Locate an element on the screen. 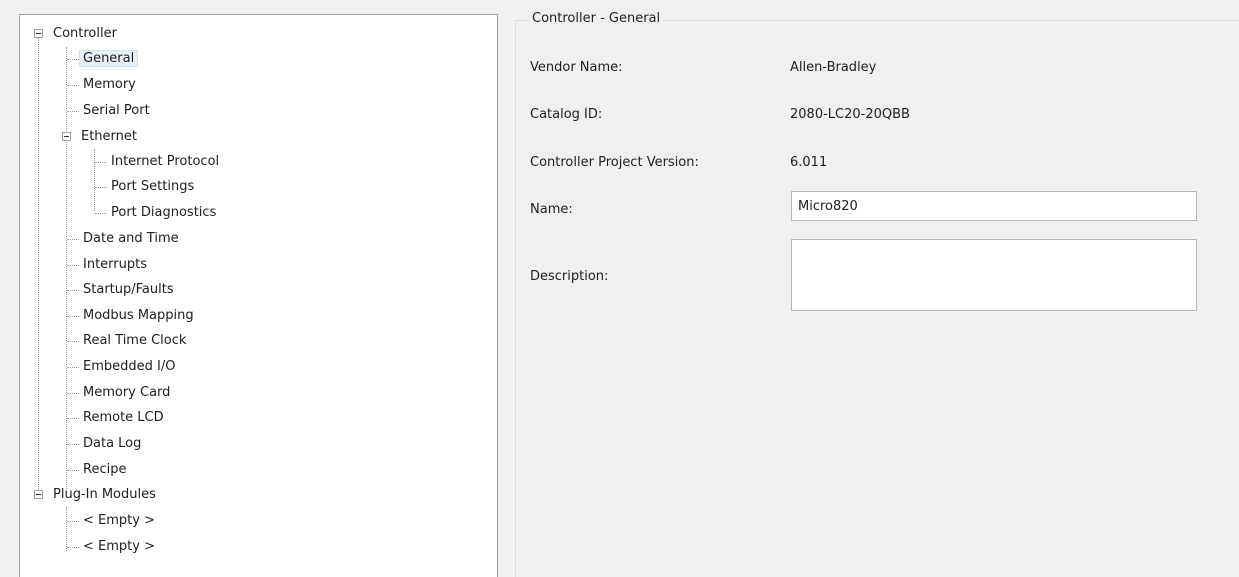 This screenshot has height=577, width=1239. description-input is located at coordinates (994, 275).